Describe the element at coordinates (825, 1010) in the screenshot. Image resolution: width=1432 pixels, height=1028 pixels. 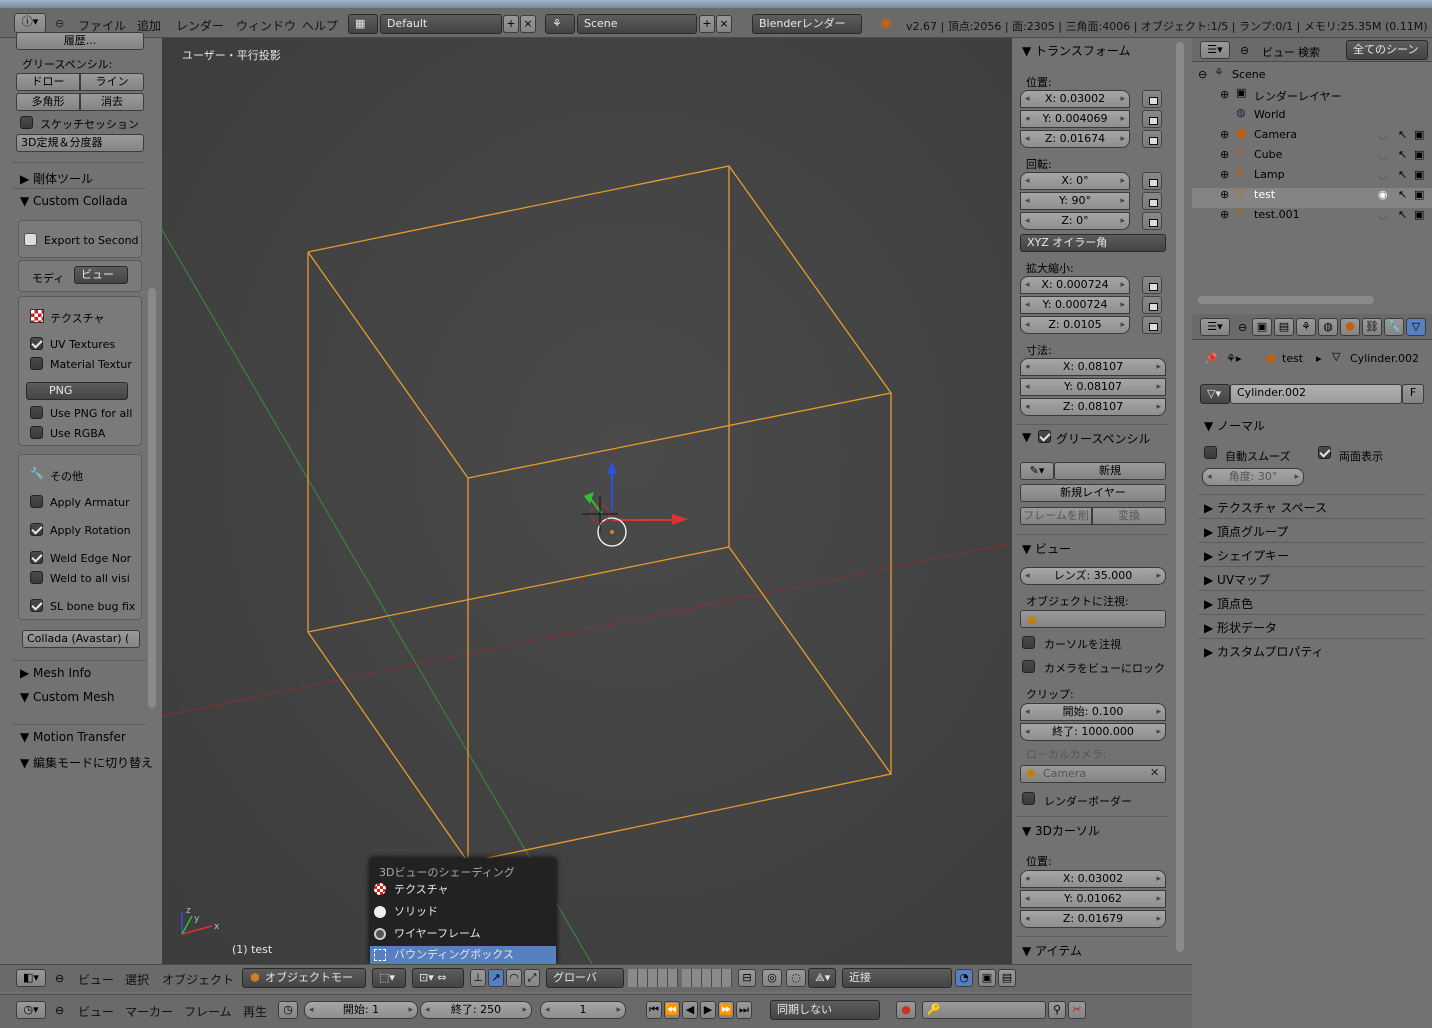
I see `sync-mode-select: 同期しない` at that location.